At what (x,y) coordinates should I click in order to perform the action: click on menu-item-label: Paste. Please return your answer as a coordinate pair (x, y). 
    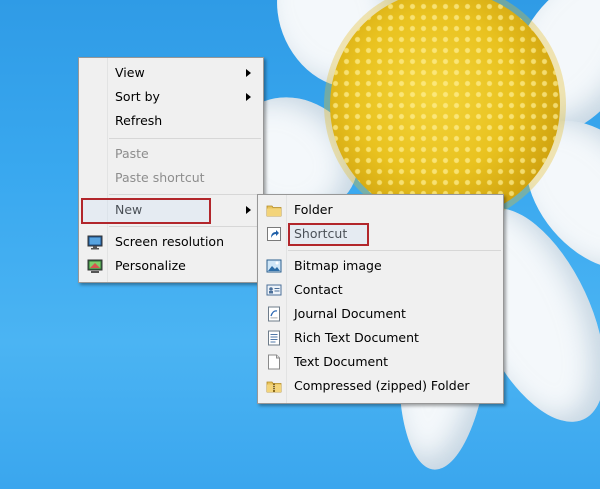
    Looking at the image, I should click on (132, 153).